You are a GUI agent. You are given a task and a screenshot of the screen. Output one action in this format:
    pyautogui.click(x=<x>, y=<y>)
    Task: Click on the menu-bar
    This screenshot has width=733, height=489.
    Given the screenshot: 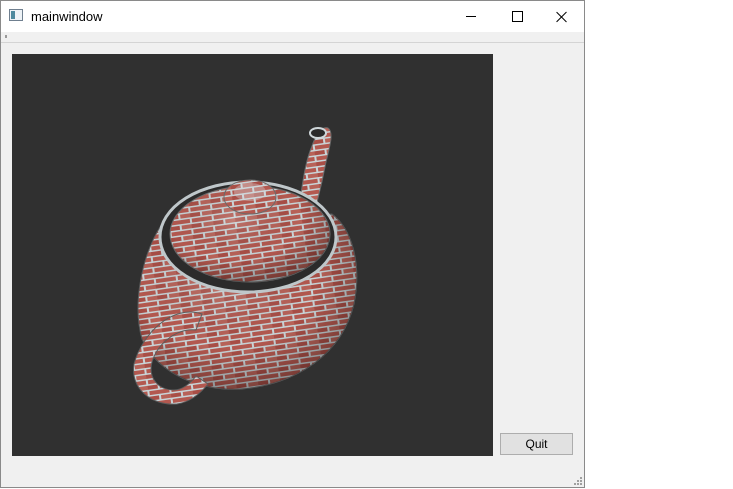 What is the action you would take?
    pyautogui.click(x=292, y=37)
    